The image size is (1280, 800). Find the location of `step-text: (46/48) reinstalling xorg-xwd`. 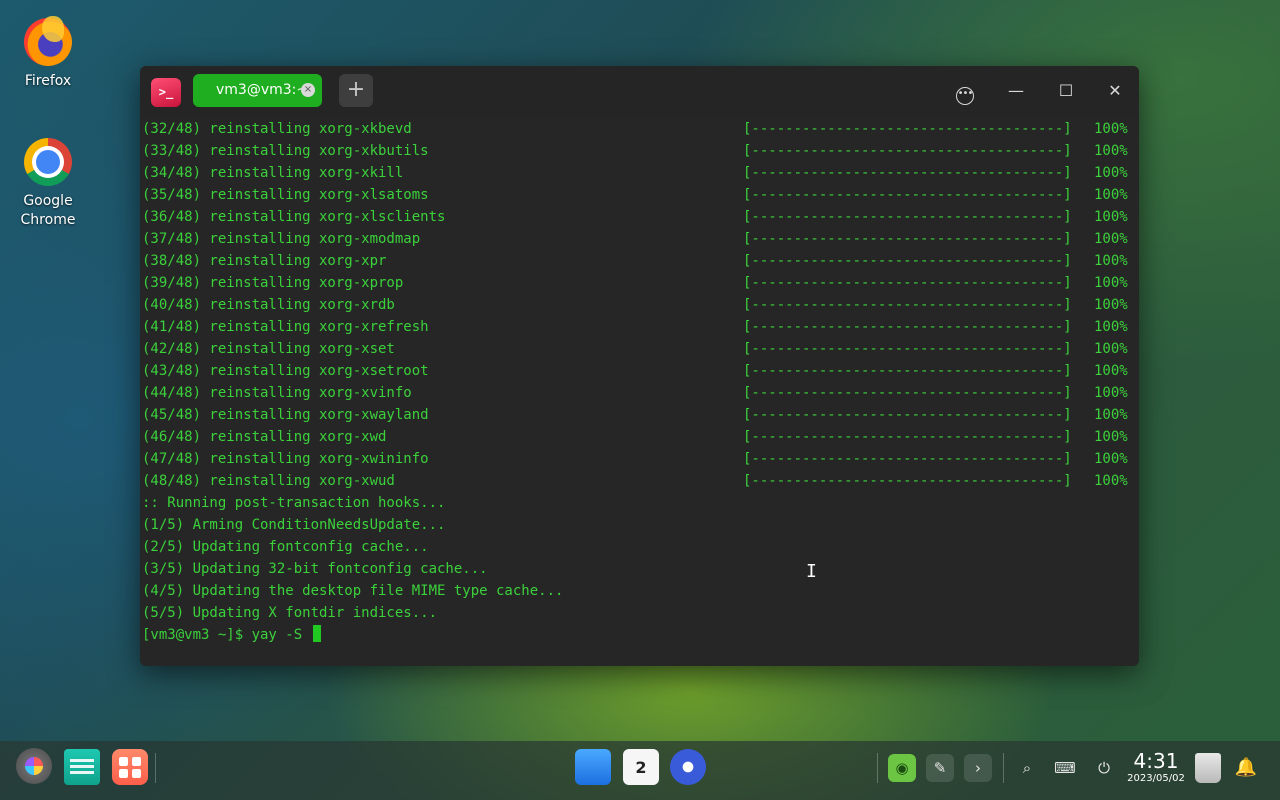

step-text: (46/48) reinstalling xorg-xwd is located at coordinates (264, 437).